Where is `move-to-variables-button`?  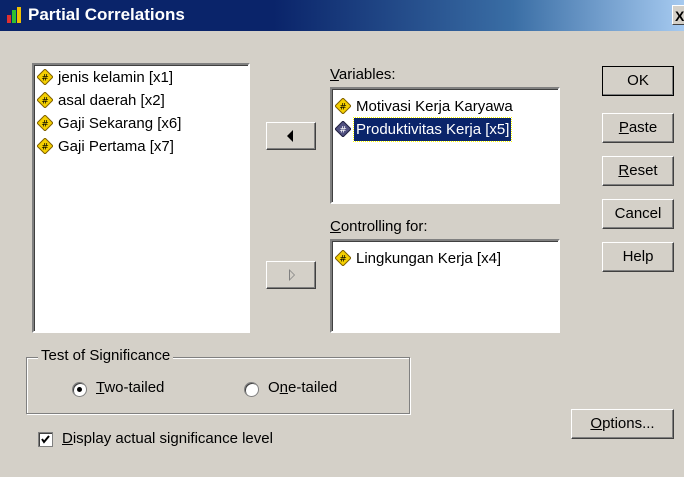
move-to-variables-button is located at coordinates (291, 136).